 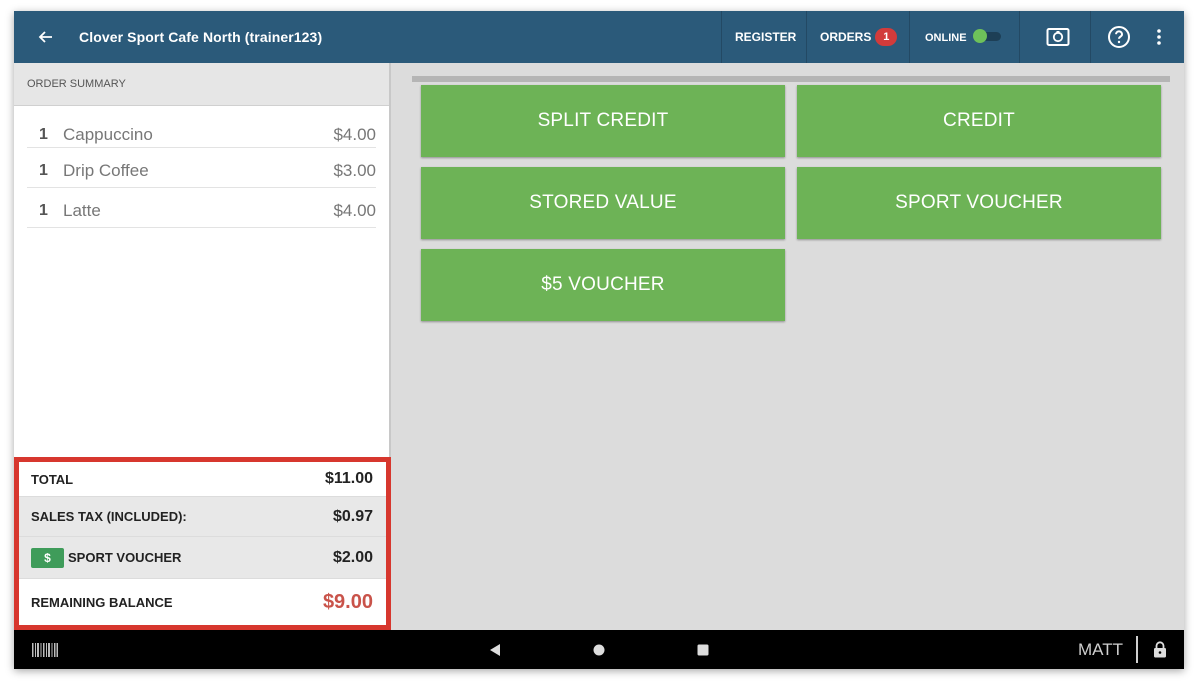 What do you see at coordinates (1058, 37) in the screenshot?
I see `cash-drawer-icon` at bounding box center [1058, 37].